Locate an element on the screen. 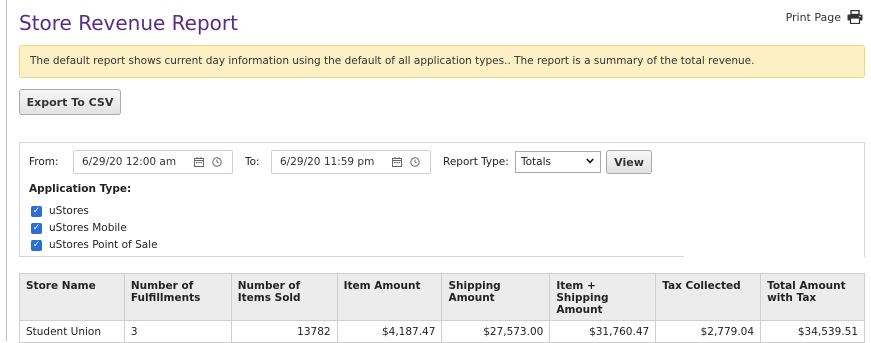 The width and height of the screenshot is (871, 343). cell-store-name: Student Union is located at coordinates (72, 331).